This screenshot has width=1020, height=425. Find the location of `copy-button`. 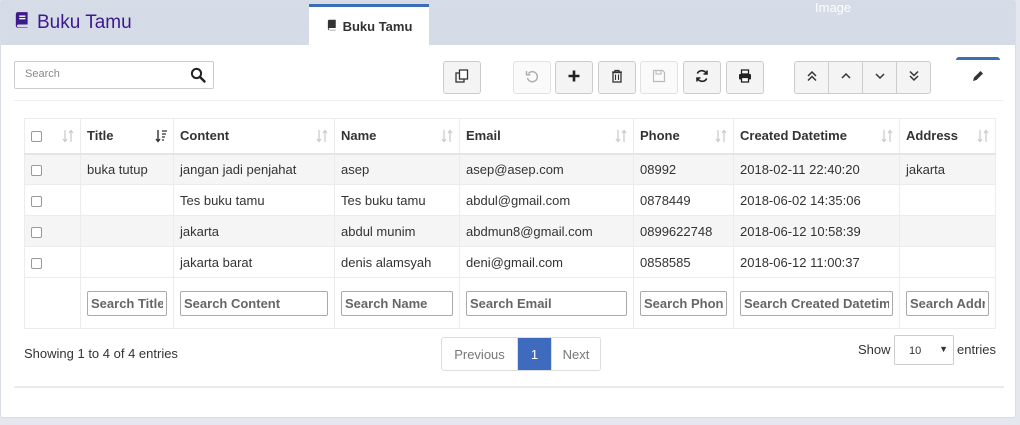

copy-button is located at coordinates (462, 77).